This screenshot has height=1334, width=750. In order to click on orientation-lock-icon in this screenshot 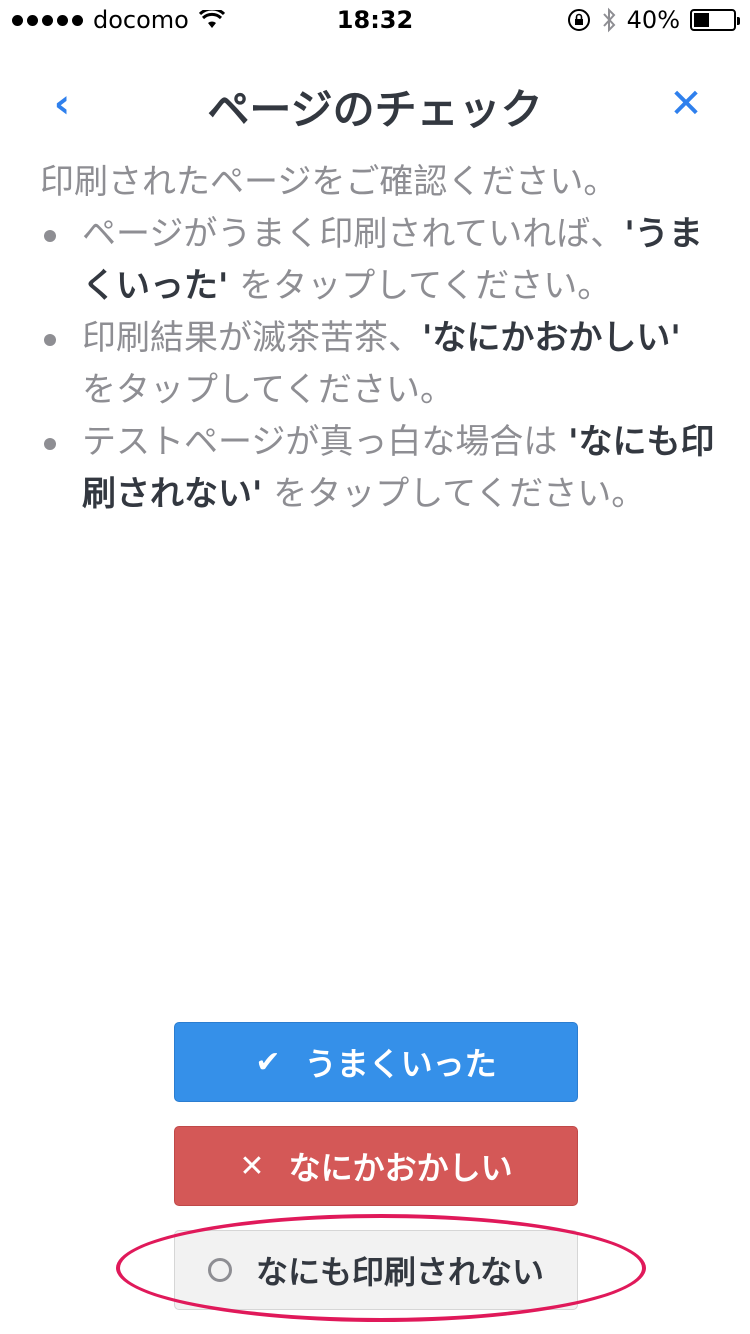, I will do `click(578, 20)`.